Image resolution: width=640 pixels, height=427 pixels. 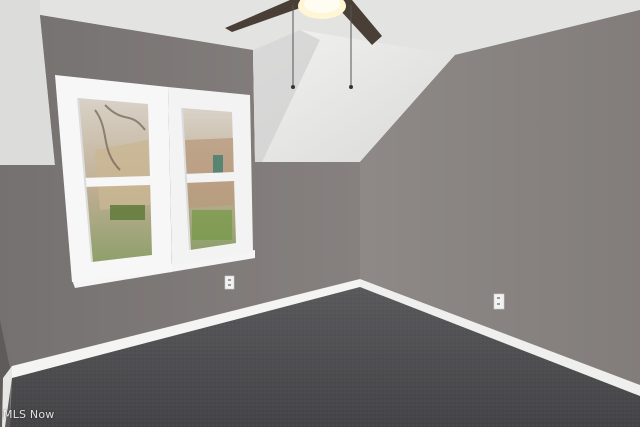 I want to click on outlet-right-wall, so click(x=499, y=301).